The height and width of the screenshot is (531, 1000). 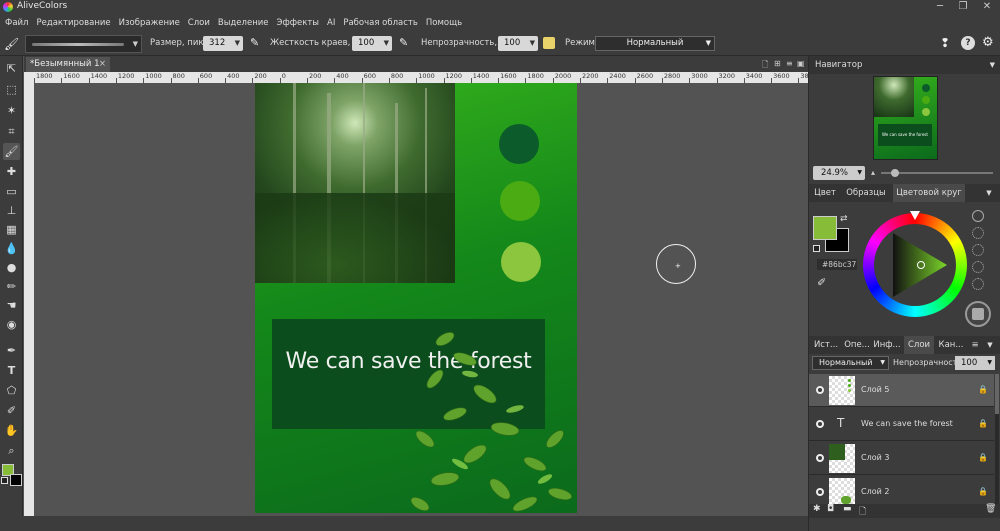 I want to click on menu-file: Файл, so click(x=16, y=23).